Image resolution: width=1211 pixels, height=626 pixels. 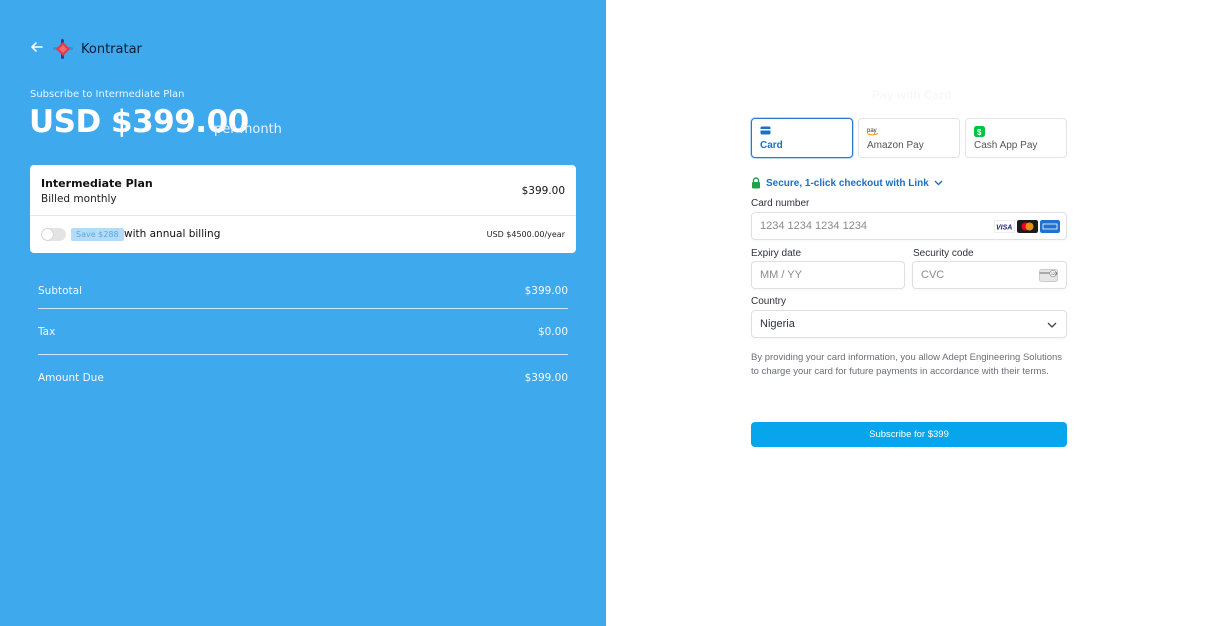 I want to click on back-arrow-icon, so click(x=37, y=47).